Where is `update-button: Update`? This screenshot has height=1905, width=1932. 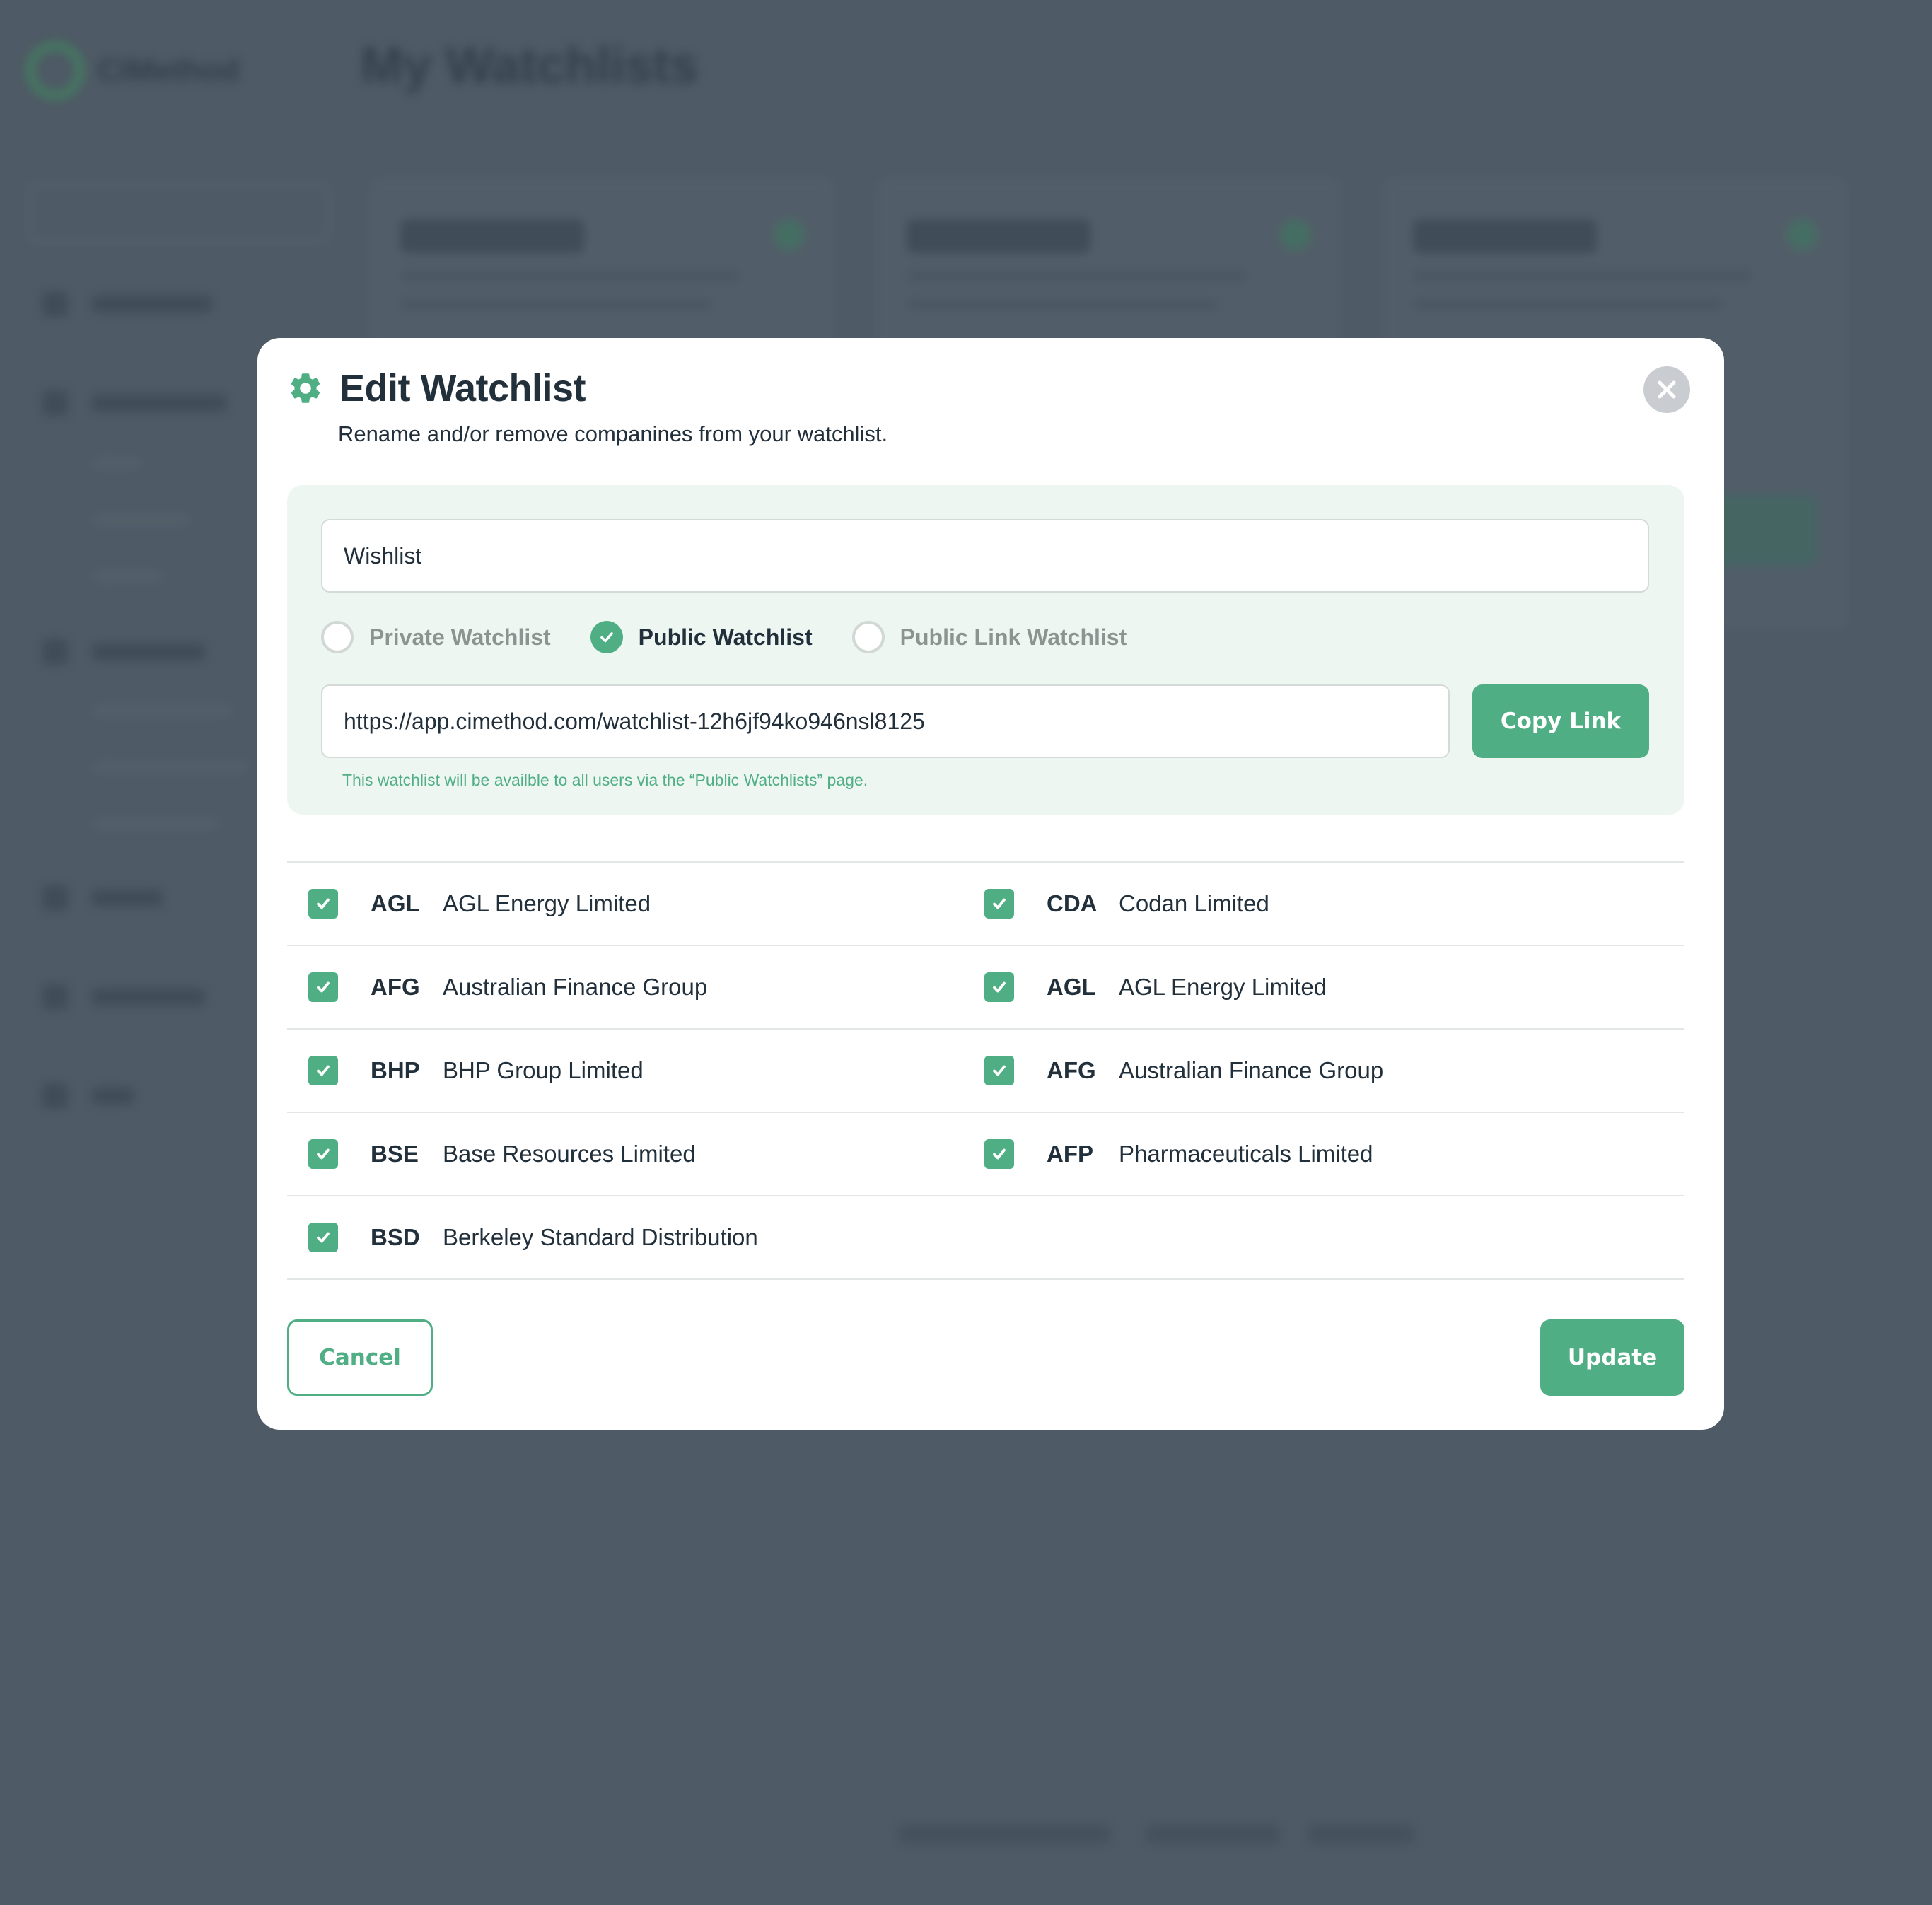
update-button: Update is located at coordinates (1612, 1357).